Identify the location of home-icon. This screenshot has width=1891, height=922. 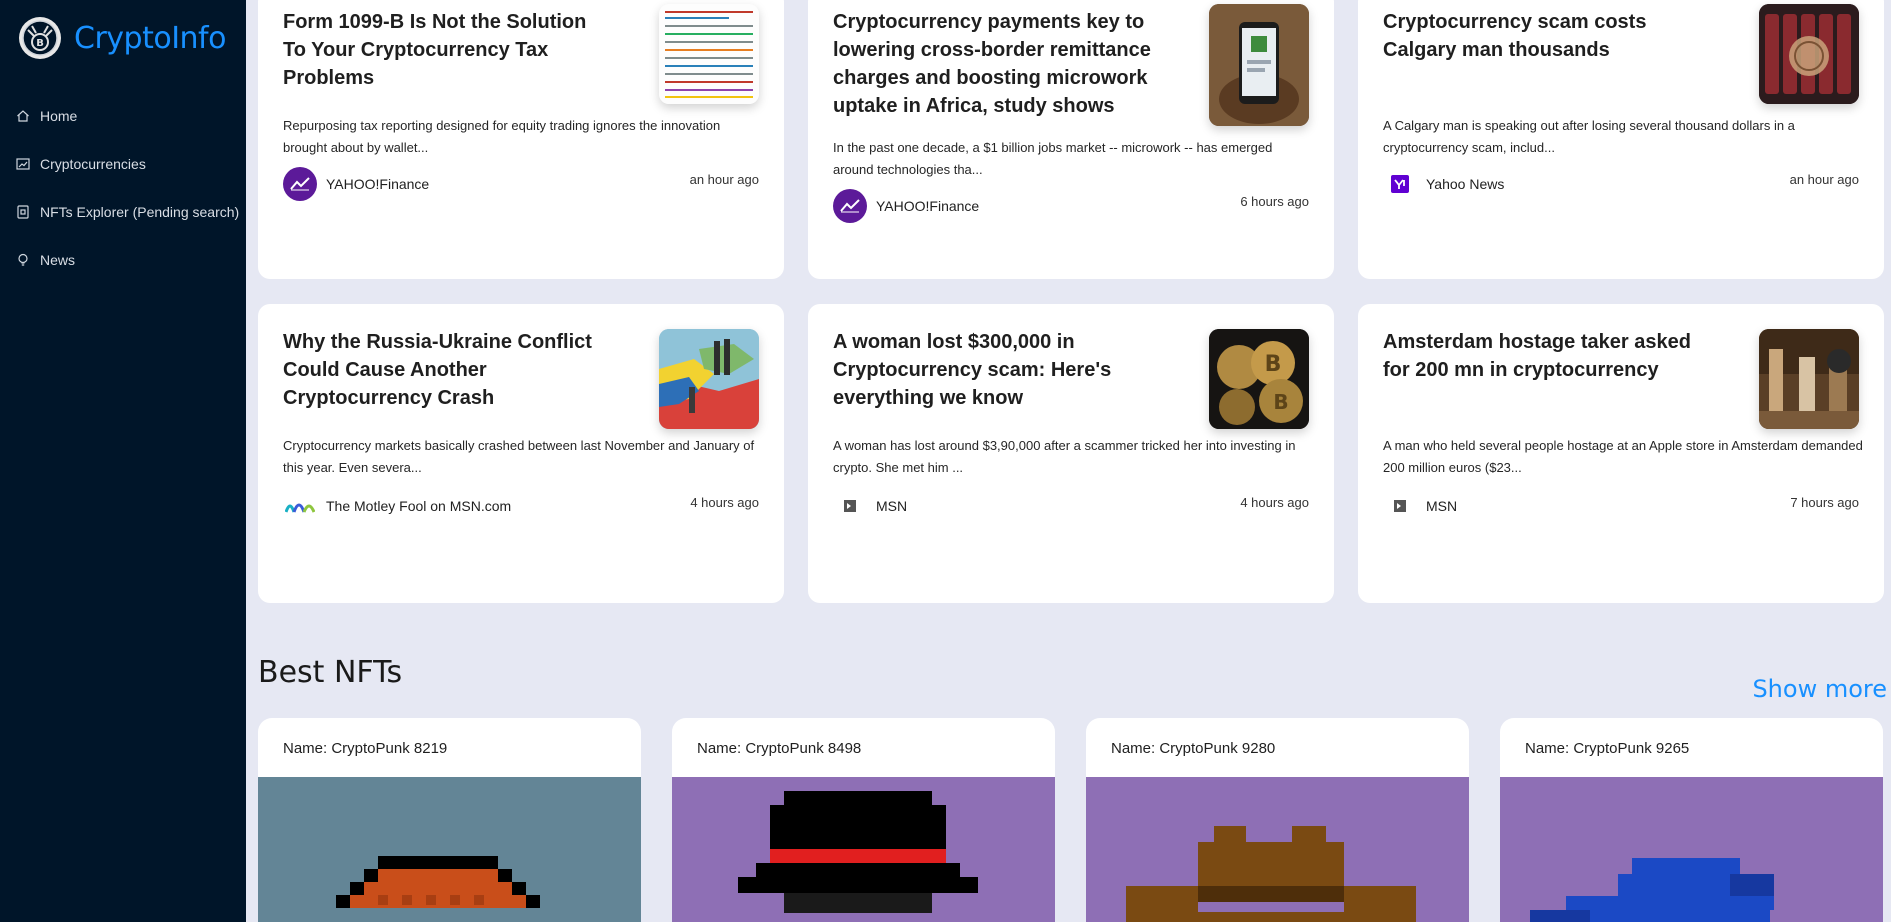
(23, 116).